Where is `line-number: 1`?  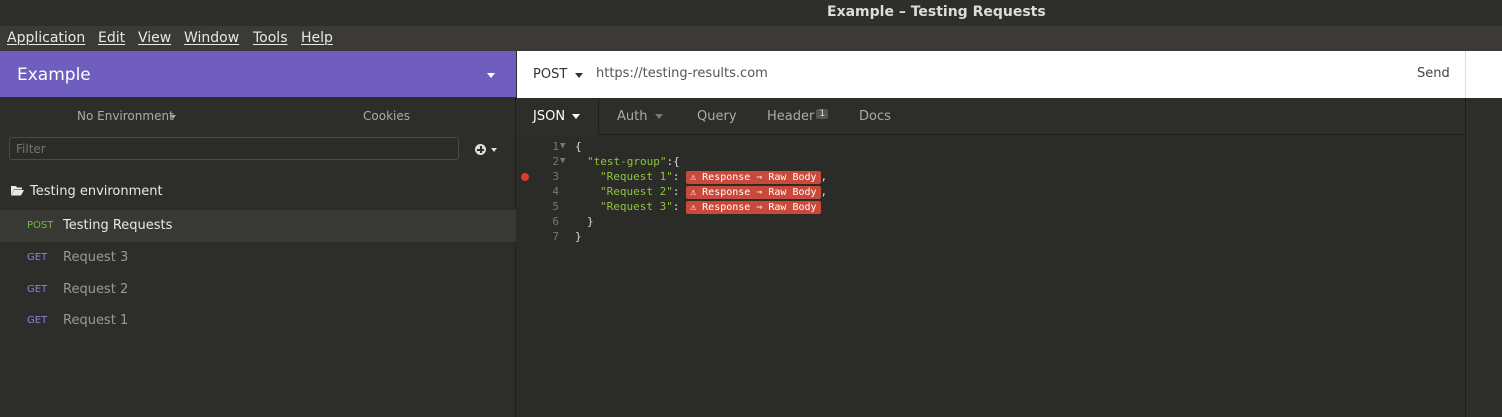
line-number: 1 is located at coordinates (555, 146).